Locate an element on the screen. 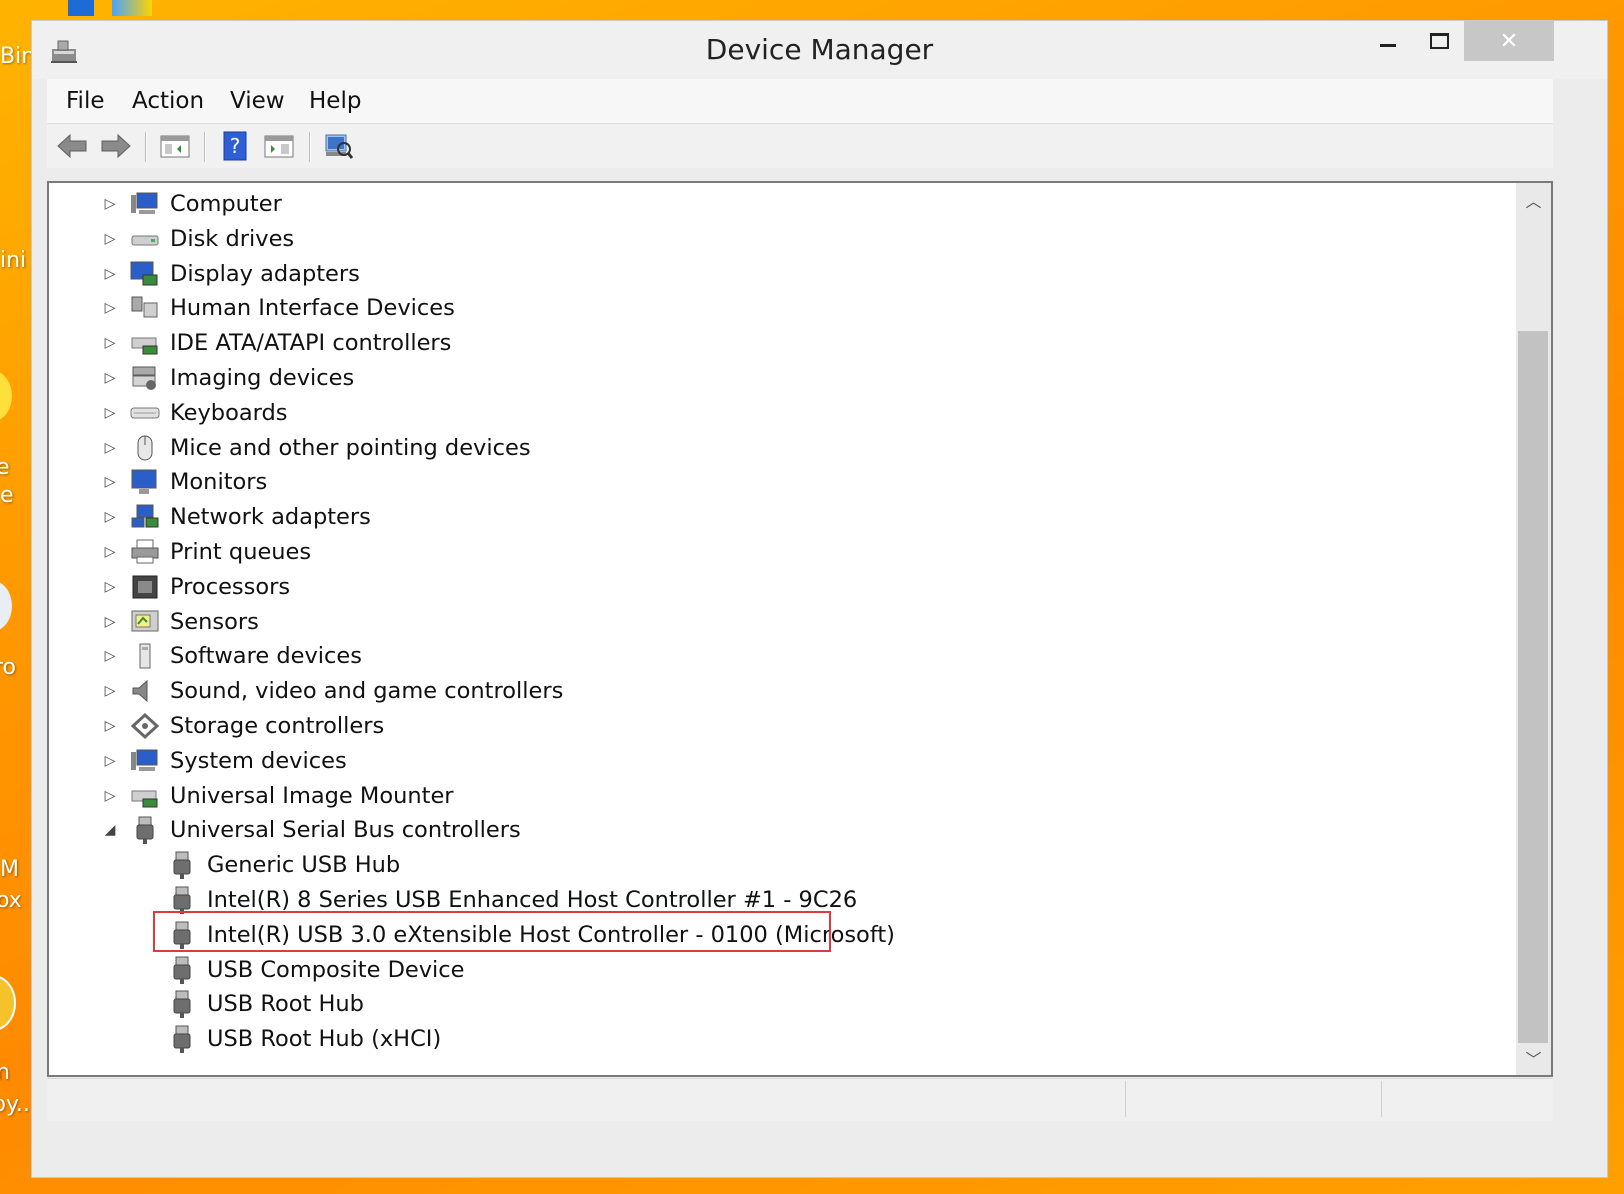 The image size is (1624, 1194). desktop-label: M is located at coordinates (9, 869).